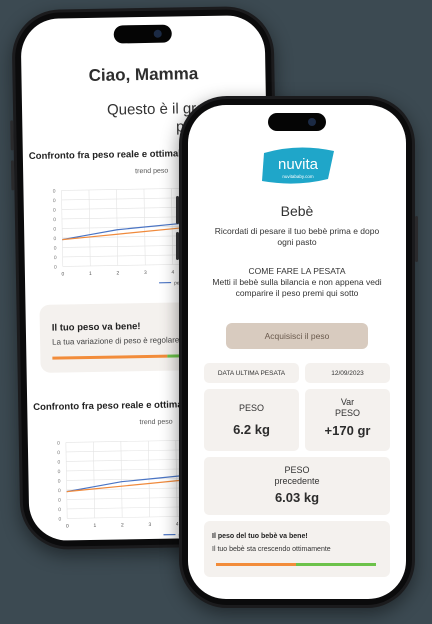  I want to click on logo-url: nuvitababy.com, so click(297, 176).